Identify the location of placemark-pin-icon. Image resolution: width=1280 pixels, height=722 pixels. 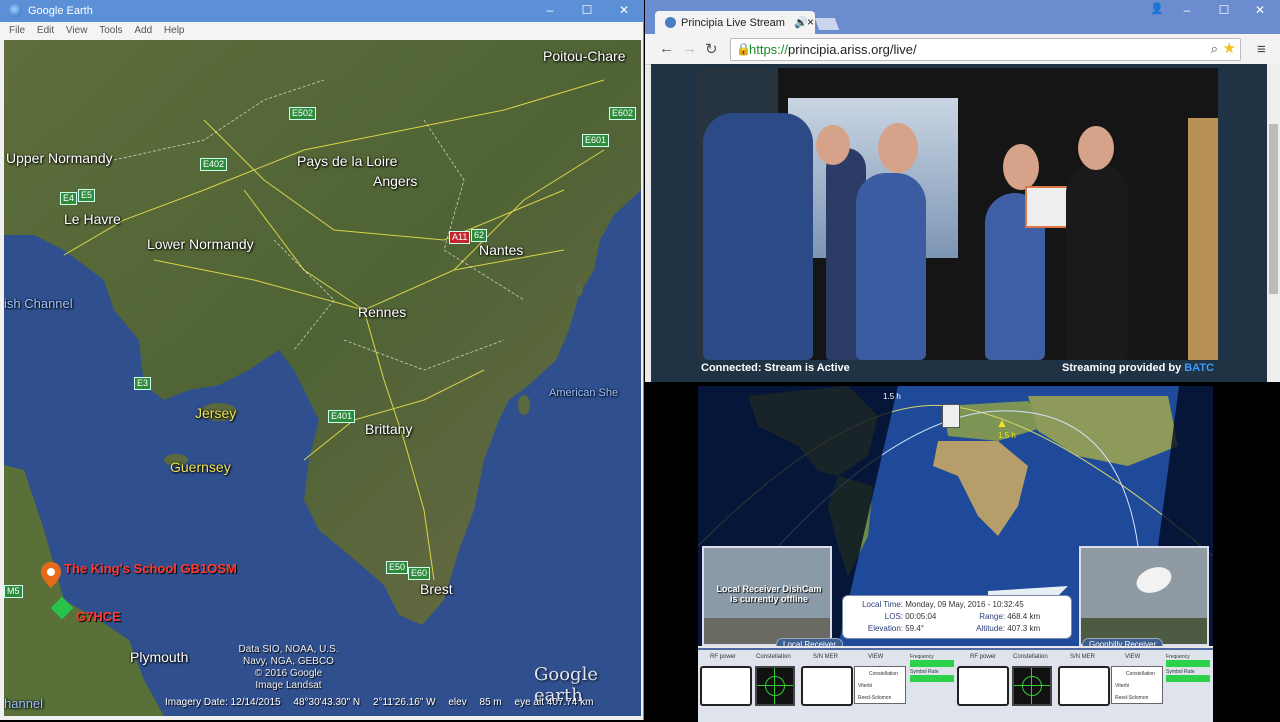
(51, 575).